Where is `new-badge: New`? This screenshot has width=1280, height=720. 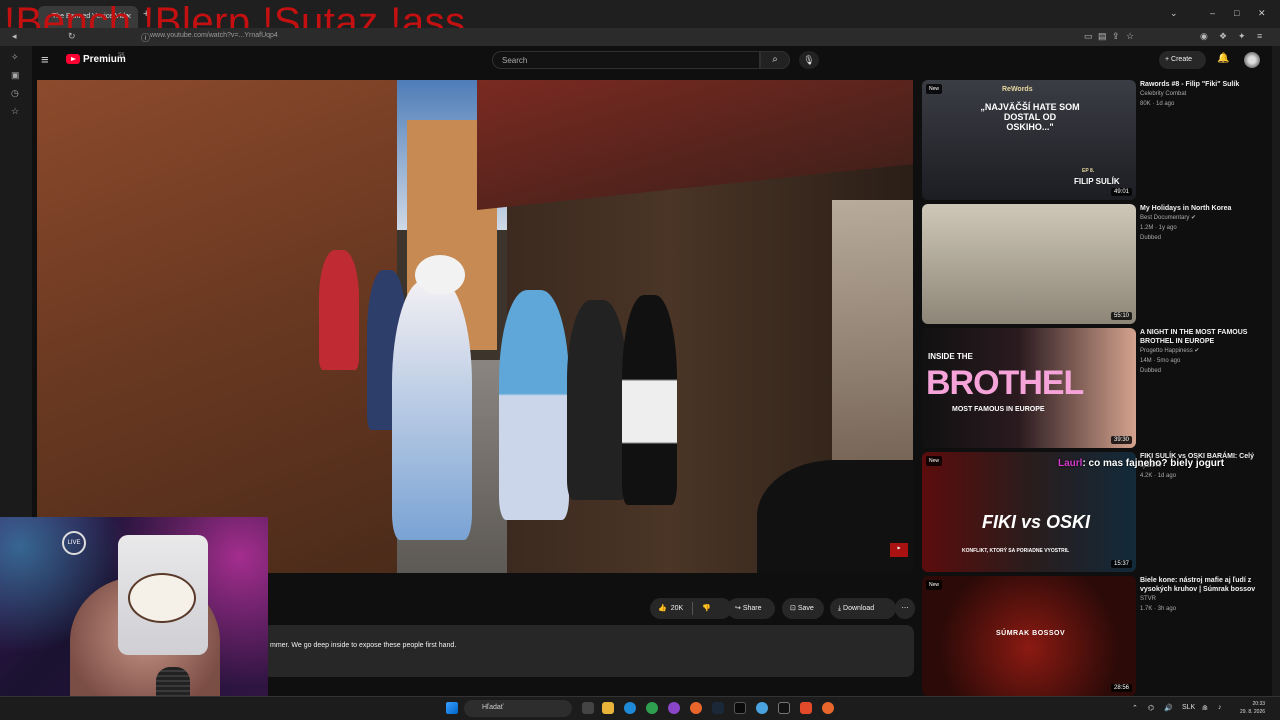
new-badge: New is located at coordinates (934, 585).